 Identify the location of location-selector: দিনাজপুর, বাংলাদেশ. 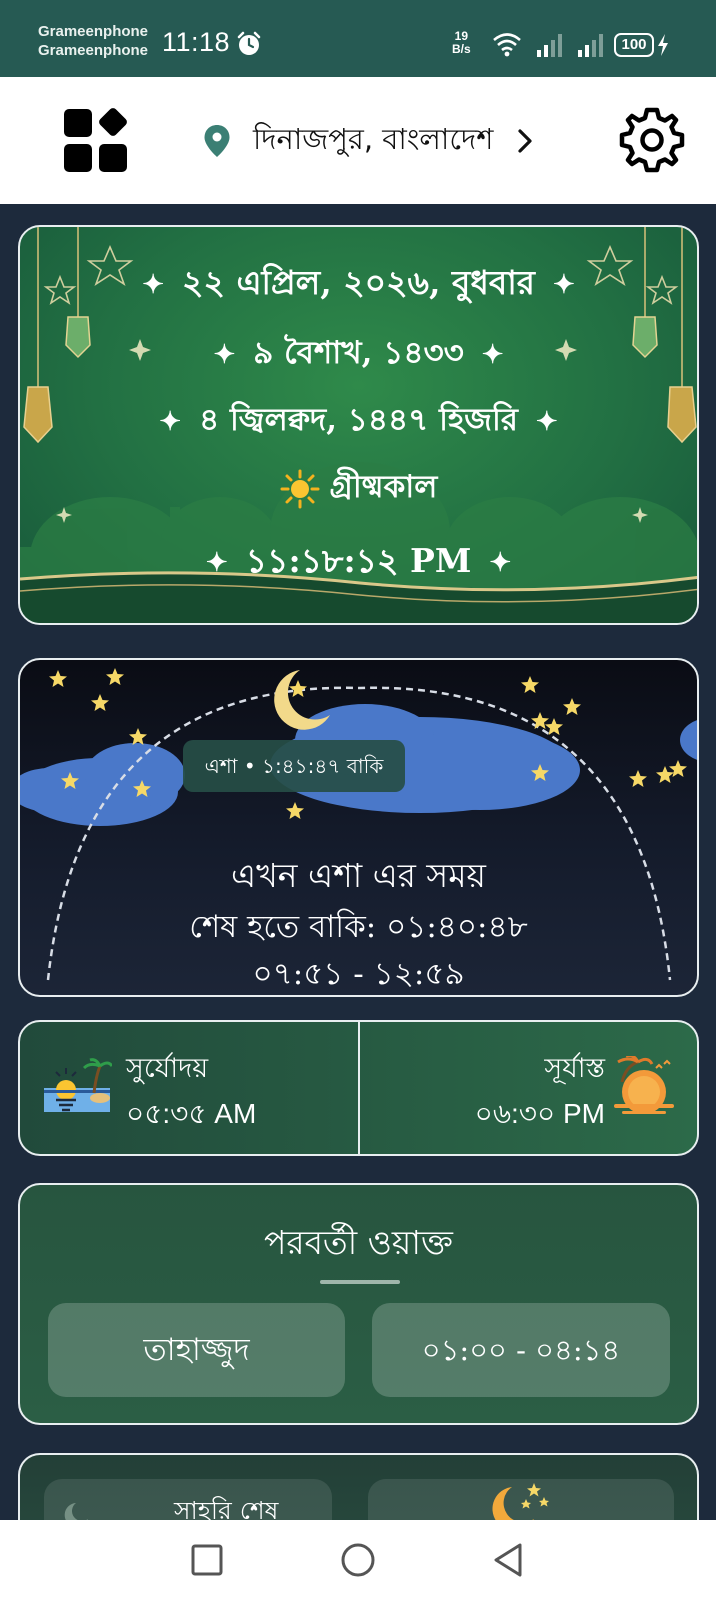
(369, 141).